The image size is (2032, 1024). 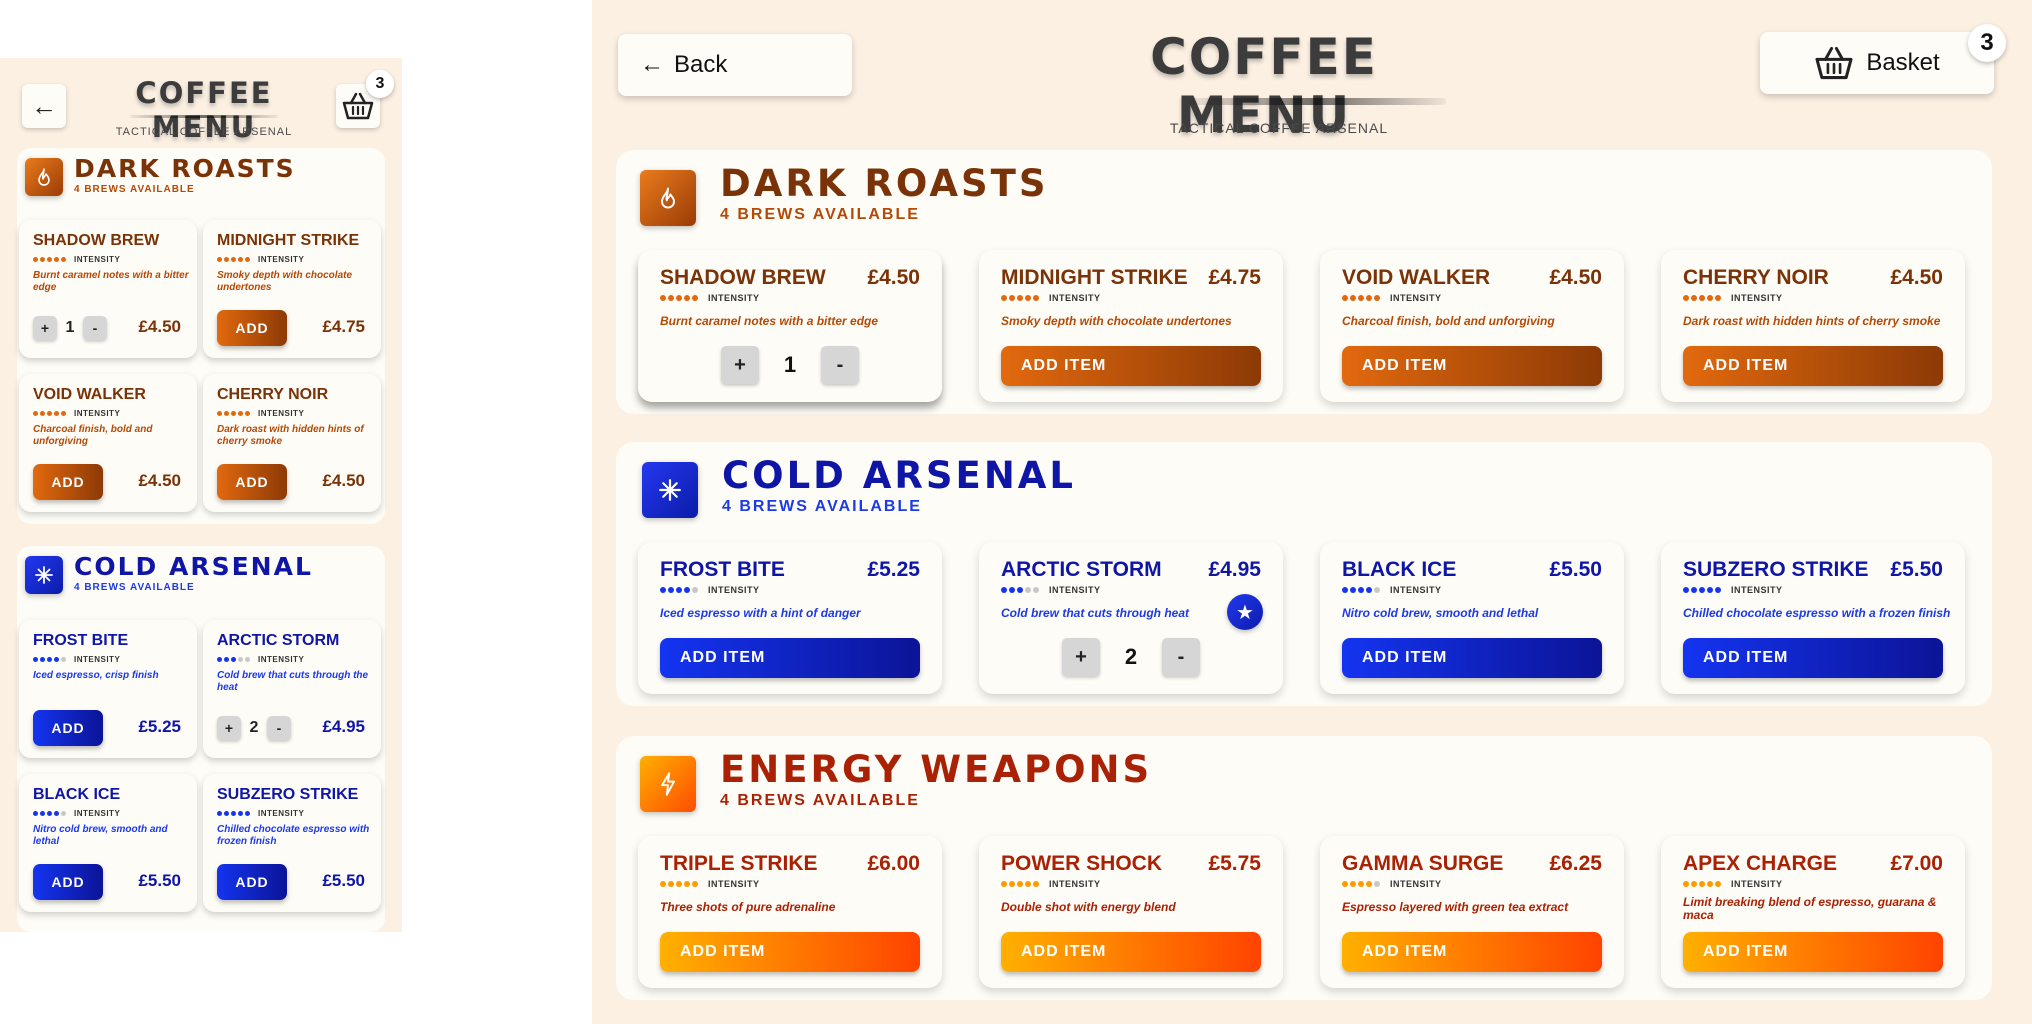 I want to click on quantity-stepper: + 2 -, so click(x=1131, y=657).